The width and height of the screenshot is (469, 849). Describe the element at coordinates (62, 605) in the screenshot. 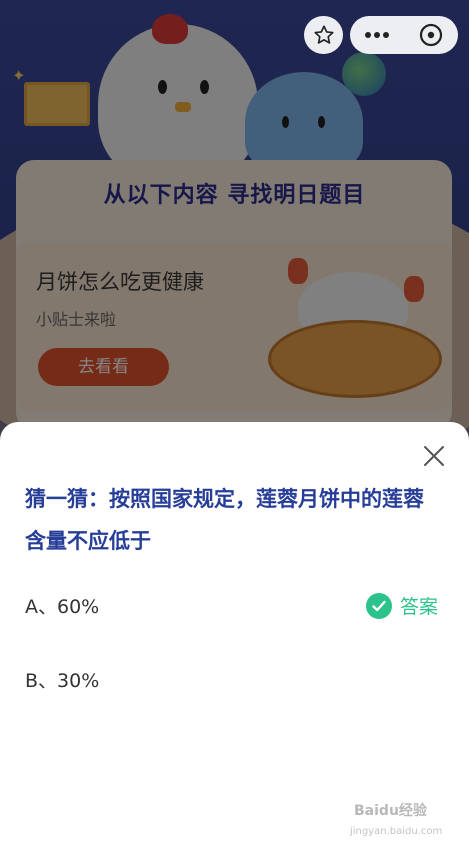

I see `option-a: A、60%` at that location.